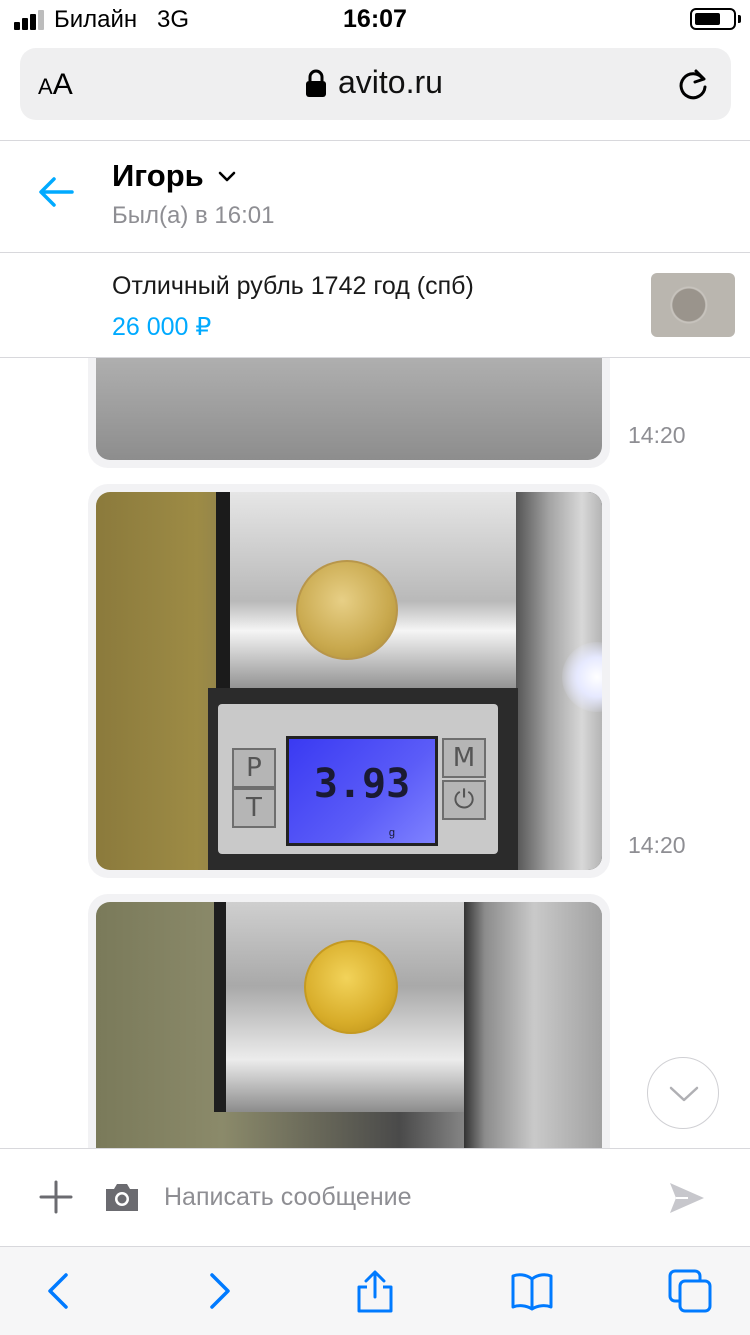  What do you see at coordinates (293, 286) in the screenshot?
I see `listing-title: Отличный рубль 1742 год (спб)` at bounding box center [293, 286].